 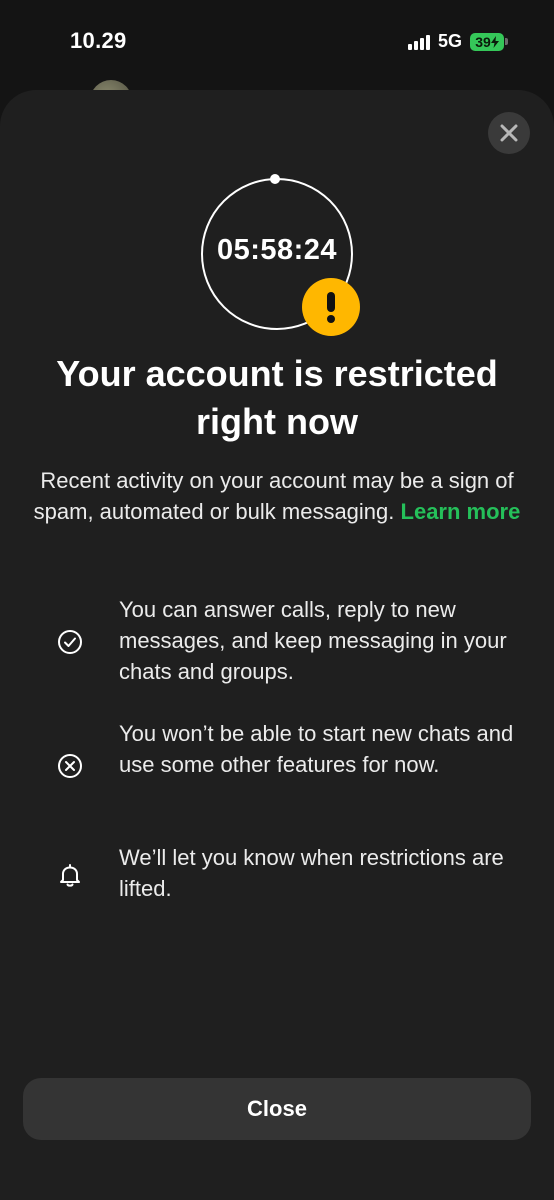 I want to click on learn-more-link: Learn more, so click(x=461, y=511).